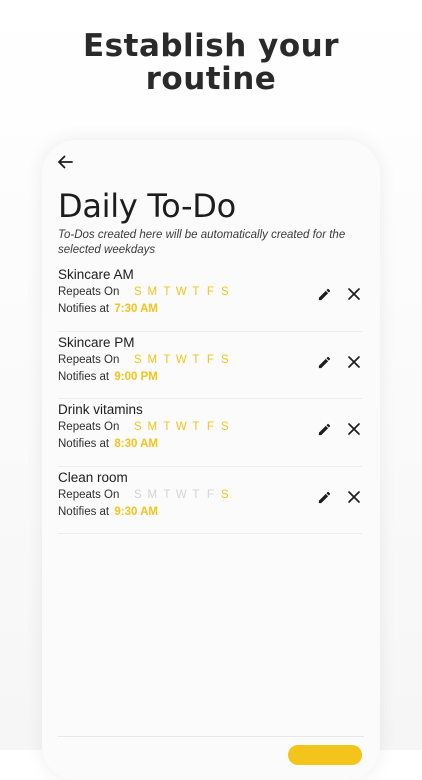 This screenshot has width=422, height=780. What do you see at coordinates (100, 409) in the screenshot?
I see `todo-name: Drink vitamins` at bounding box center [100, 409].